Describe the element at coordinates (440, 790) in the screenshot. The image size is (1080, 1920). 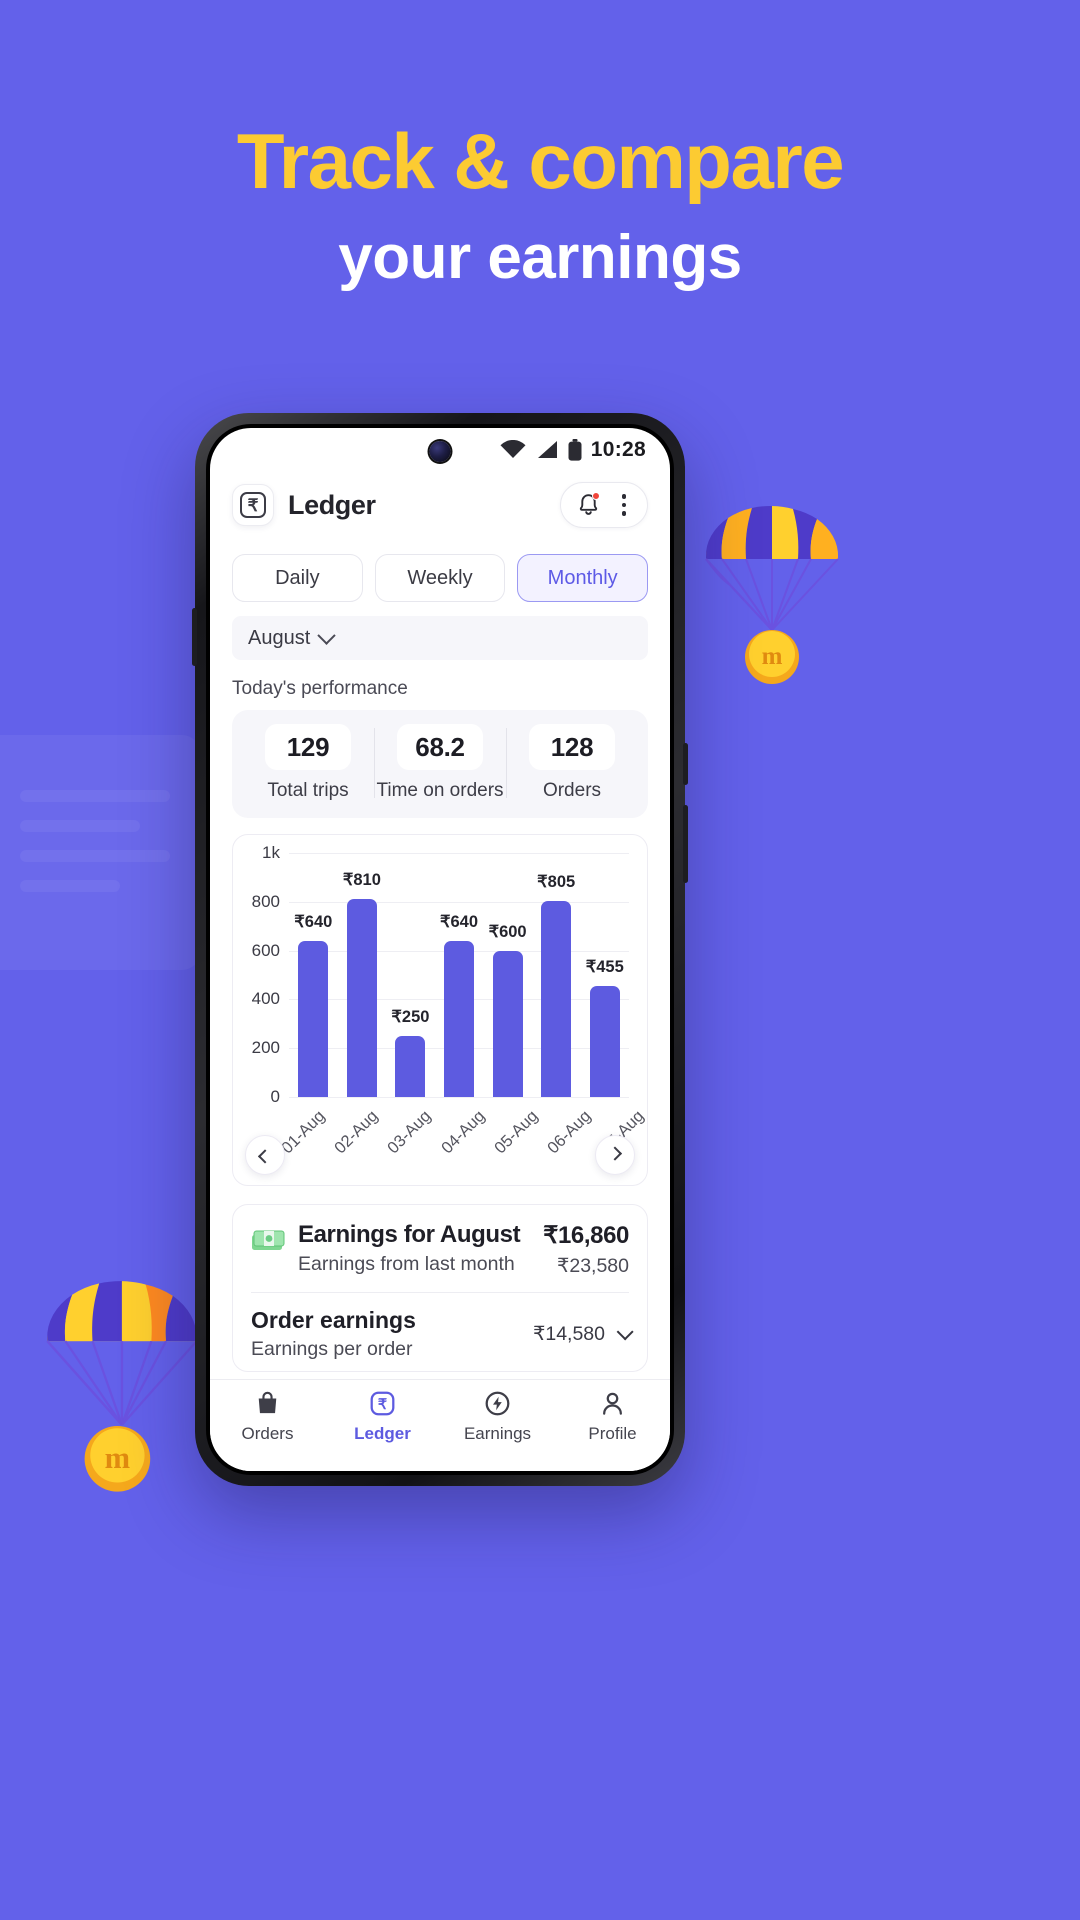
I see `stat-label: Time on orders` at that location.